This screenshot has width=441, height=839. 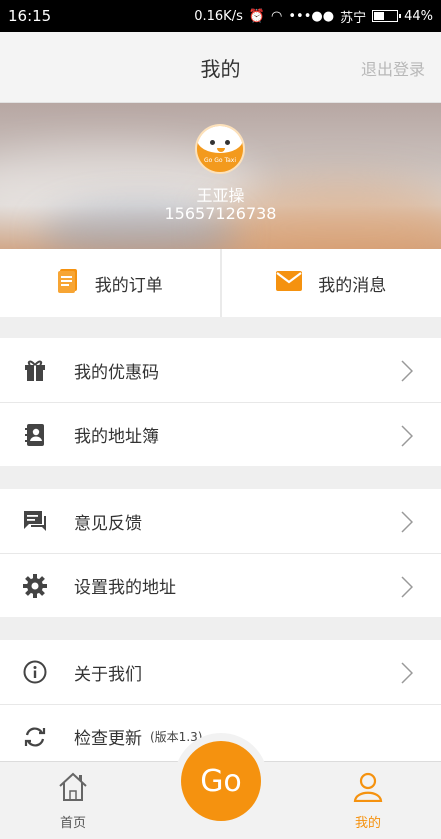 I want to click on menu-item-label: 检查更新, so click(x=108, y=739).